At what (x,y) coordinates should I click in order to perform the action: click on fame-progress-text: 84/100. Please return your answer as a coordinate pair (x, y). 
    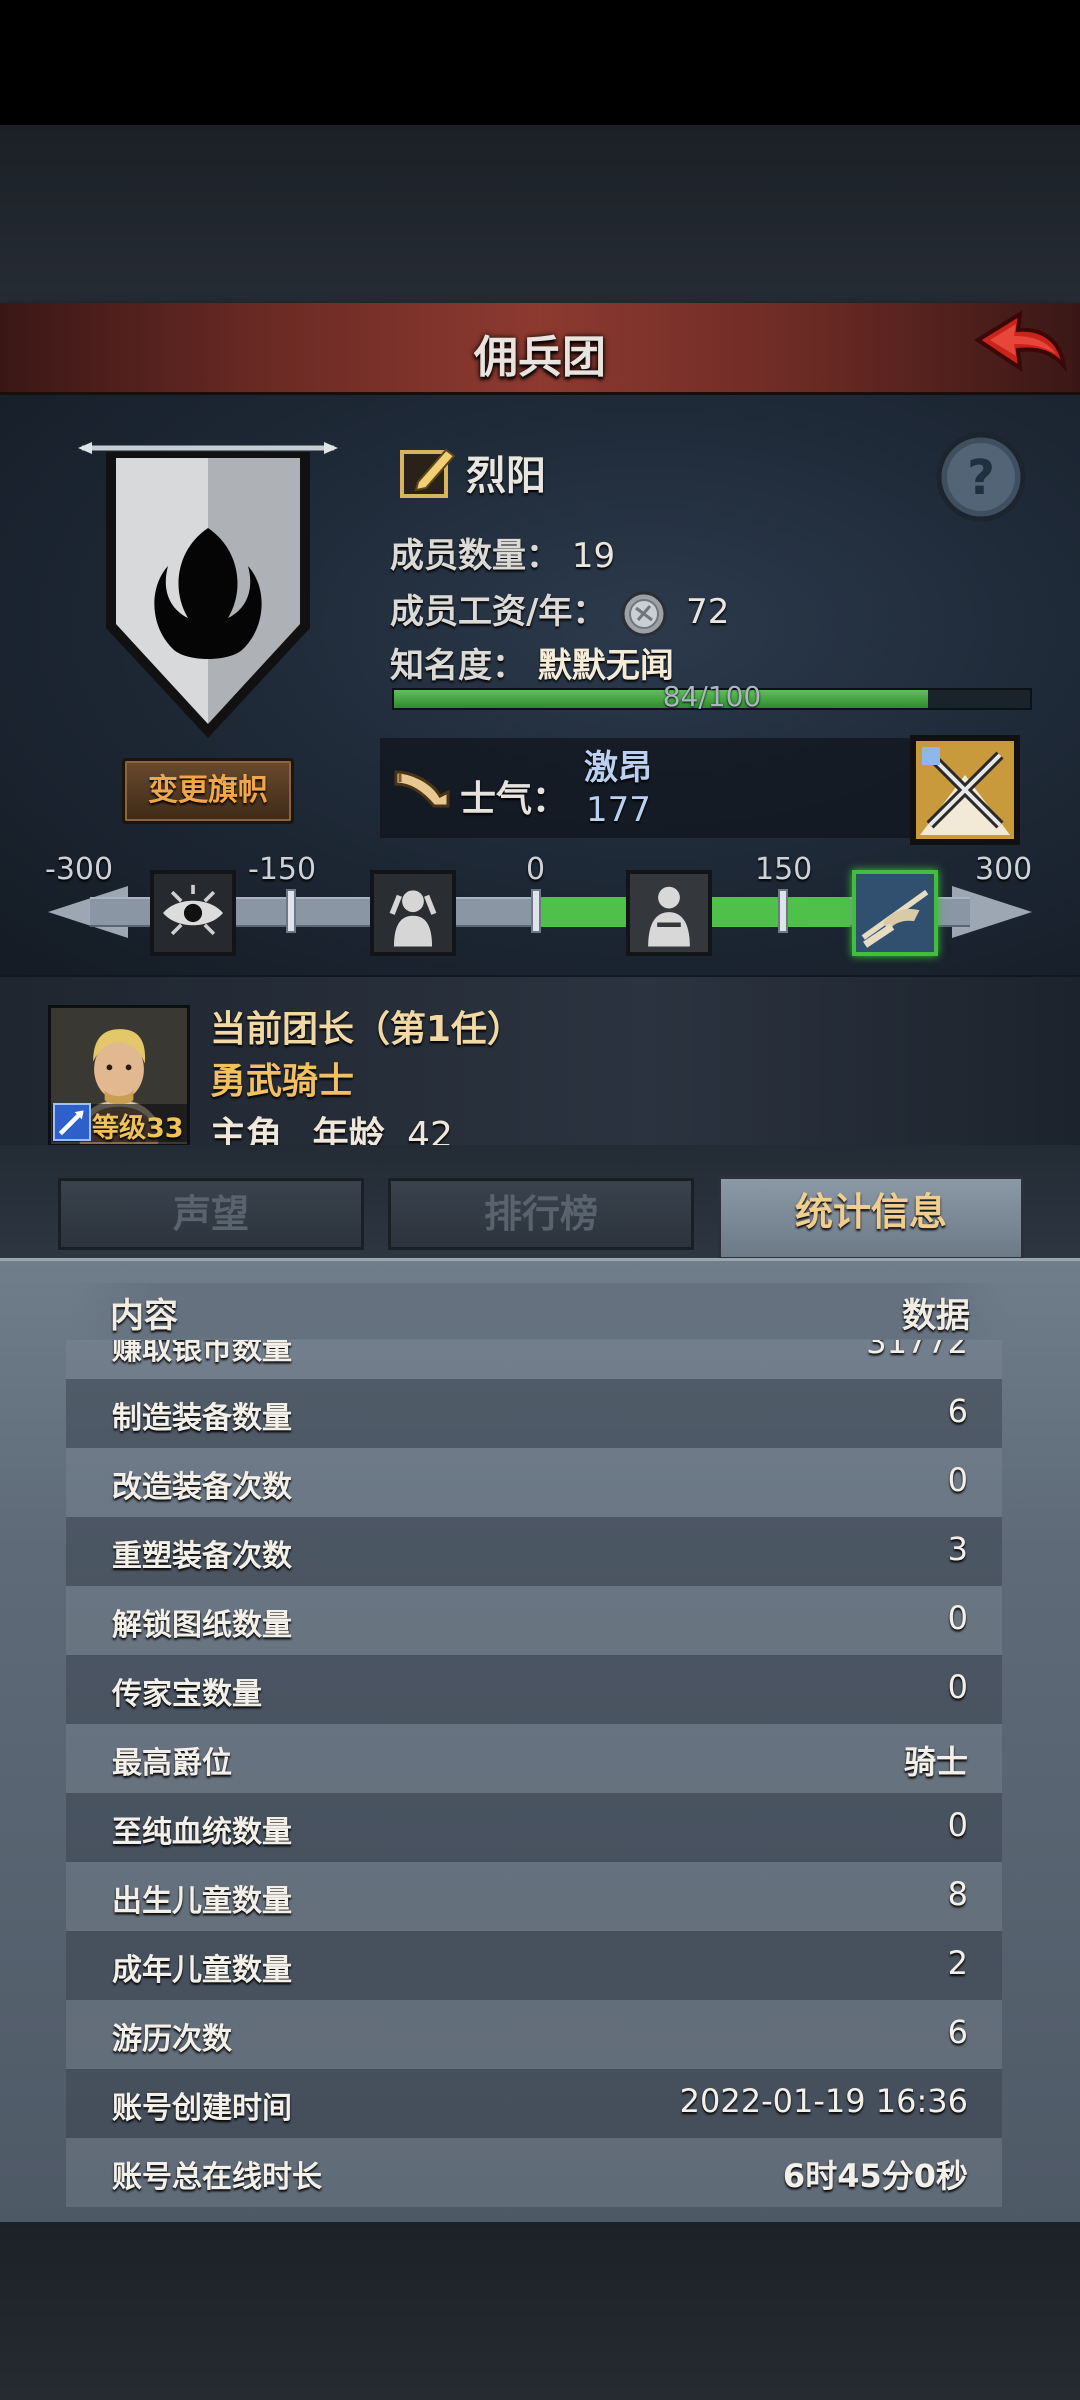
    Looking at the image, I should click on (712, 696).